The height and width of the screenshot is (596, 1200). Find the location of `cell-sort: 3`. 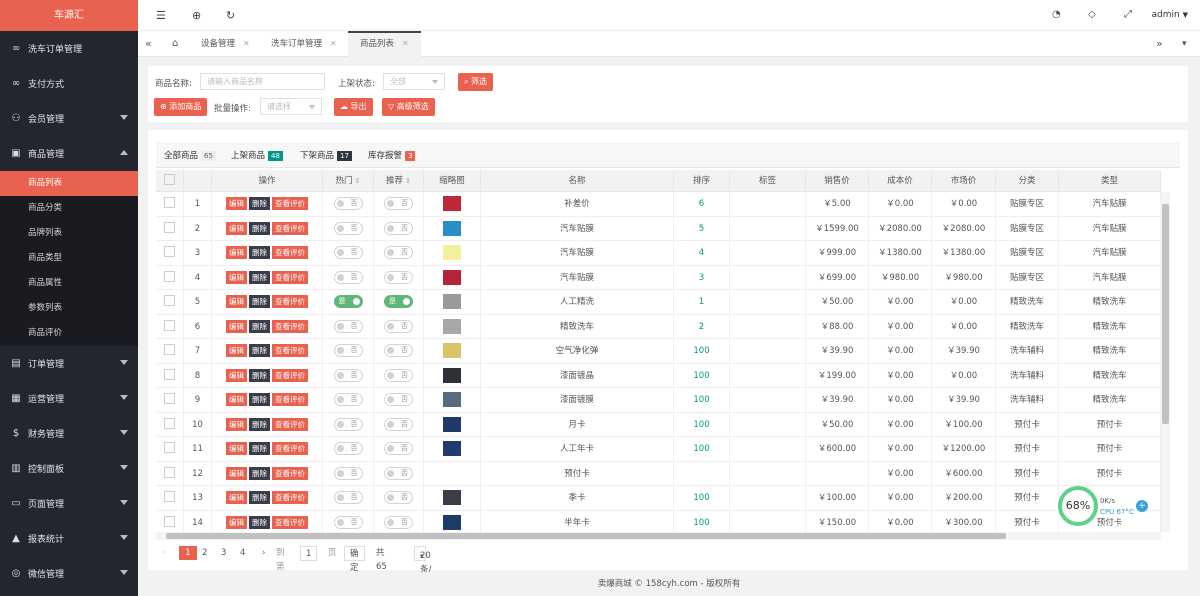

cell-sort: 3 is located at coordinates (702, 277).